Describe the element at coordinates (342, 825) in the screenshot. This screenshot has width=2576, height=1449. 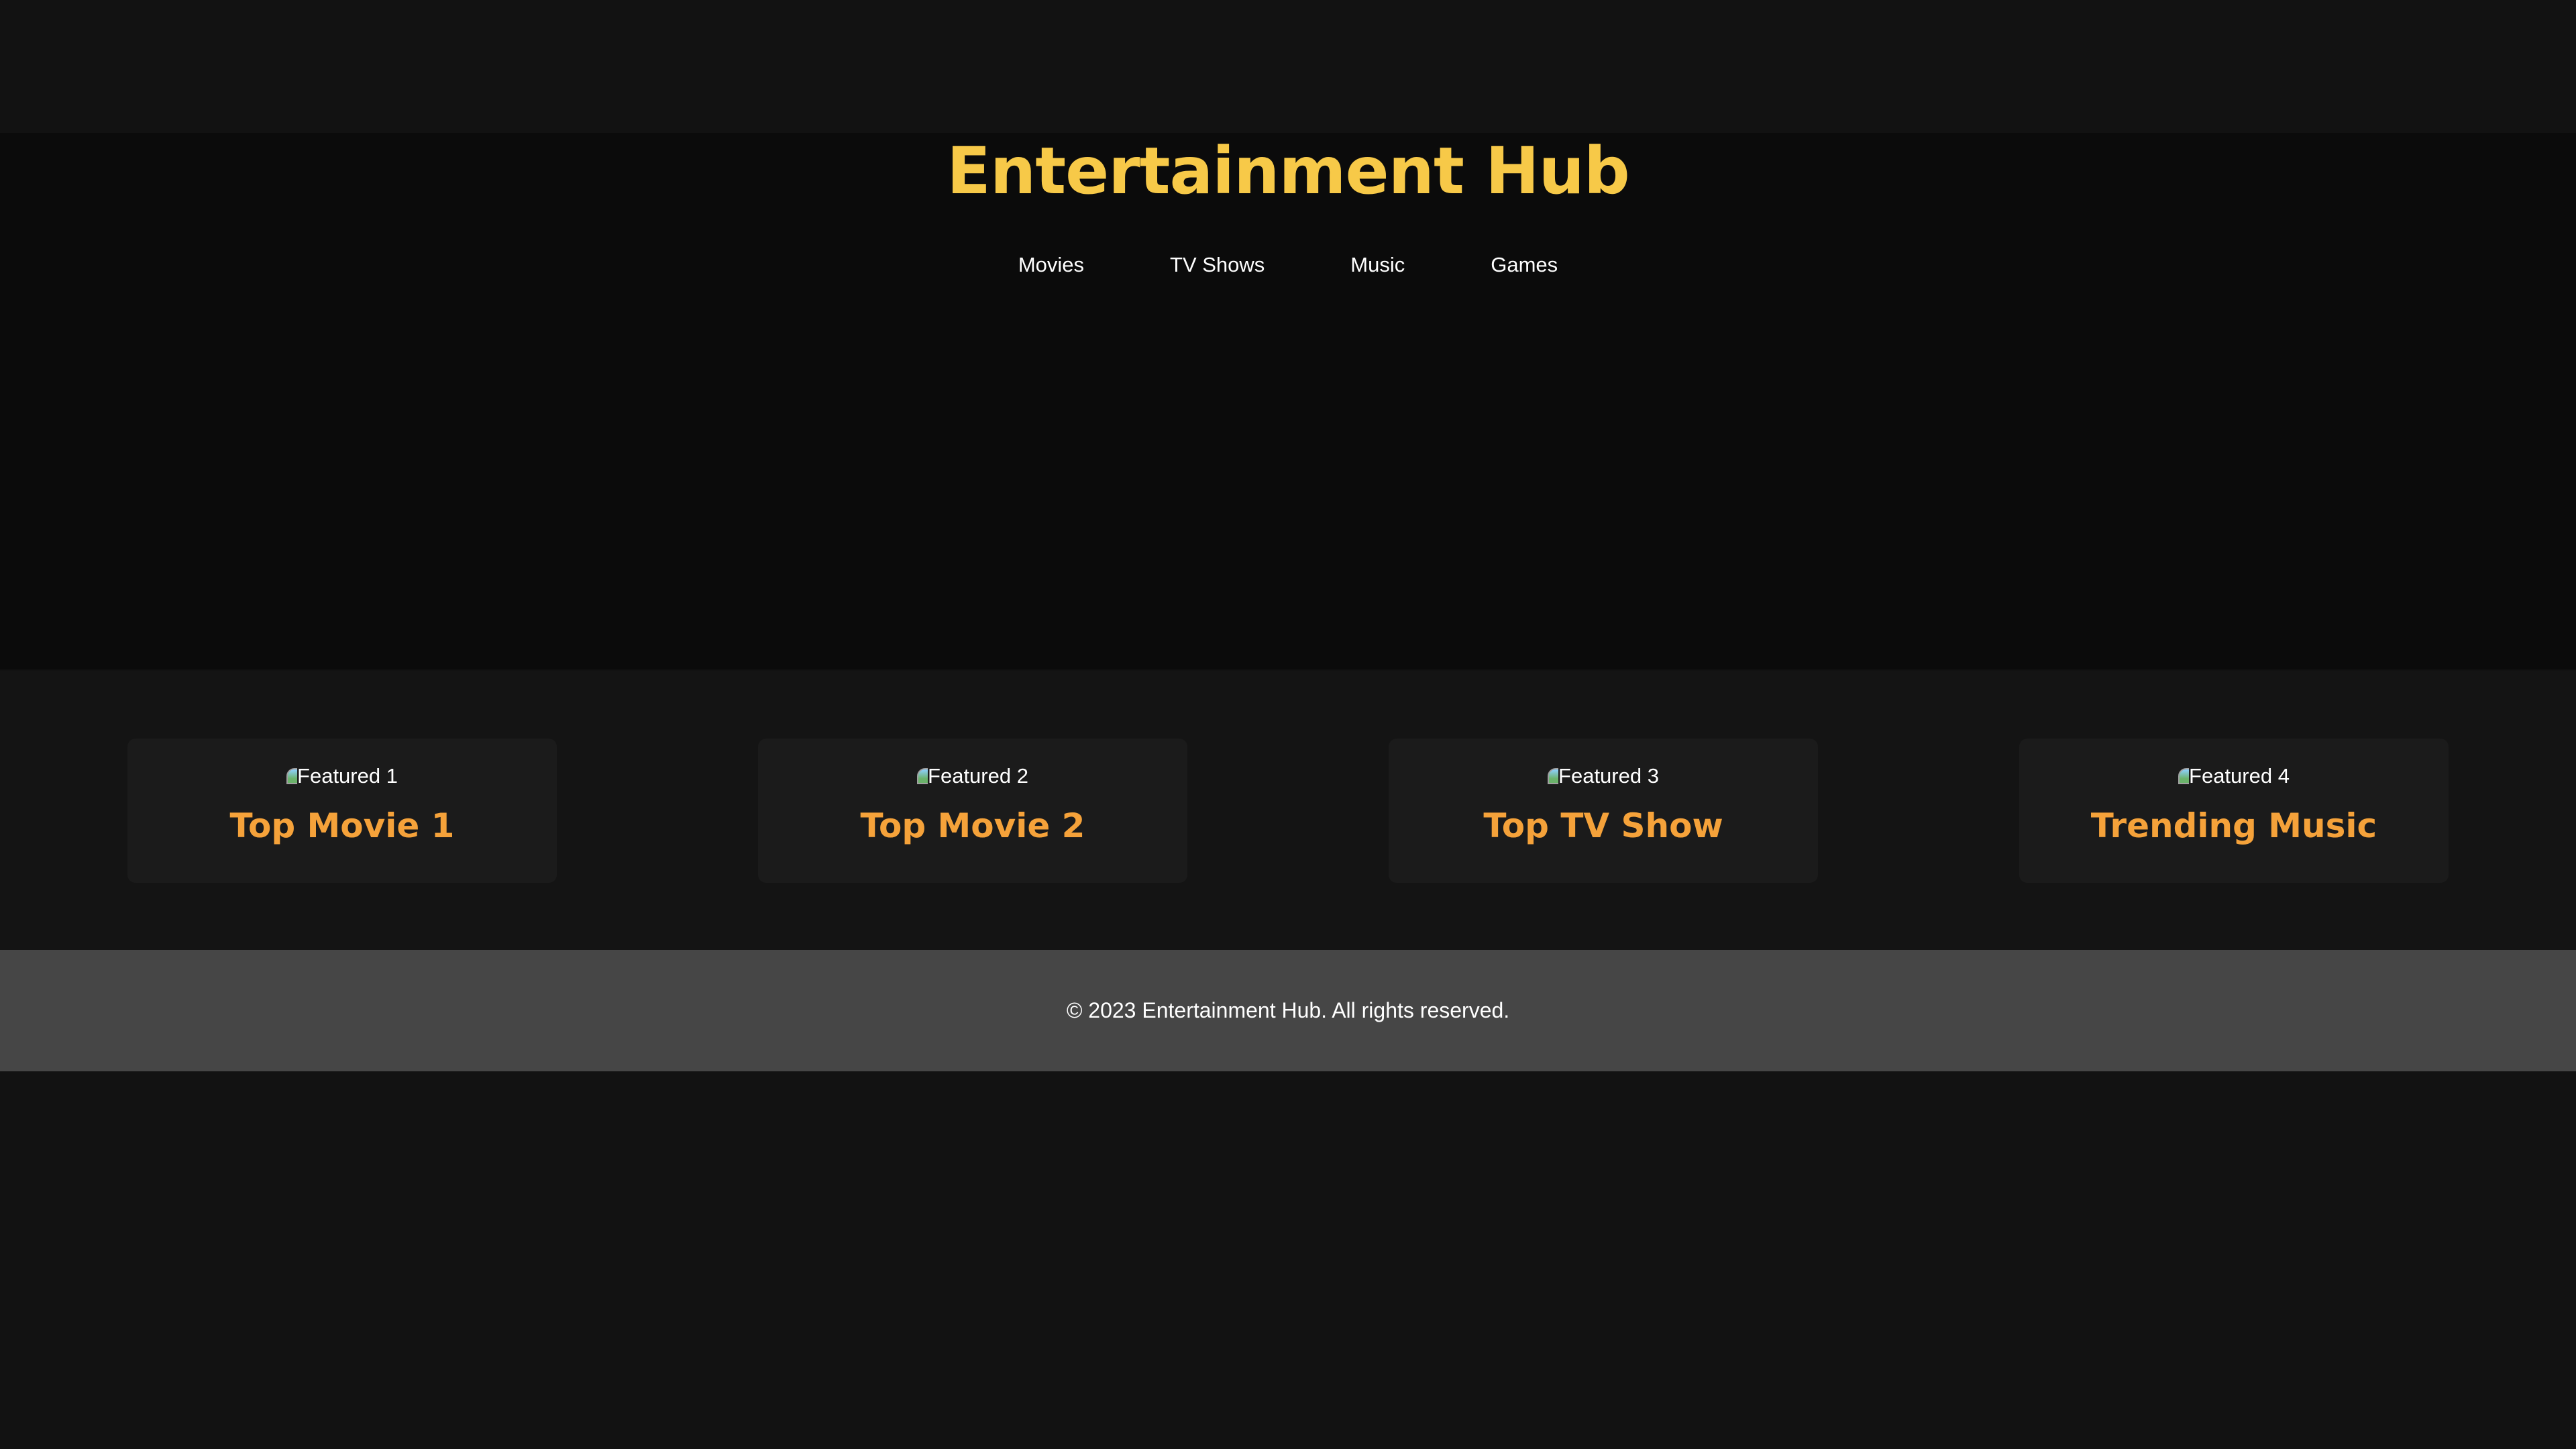
I see `card-title: Top Movie 1` at that location.